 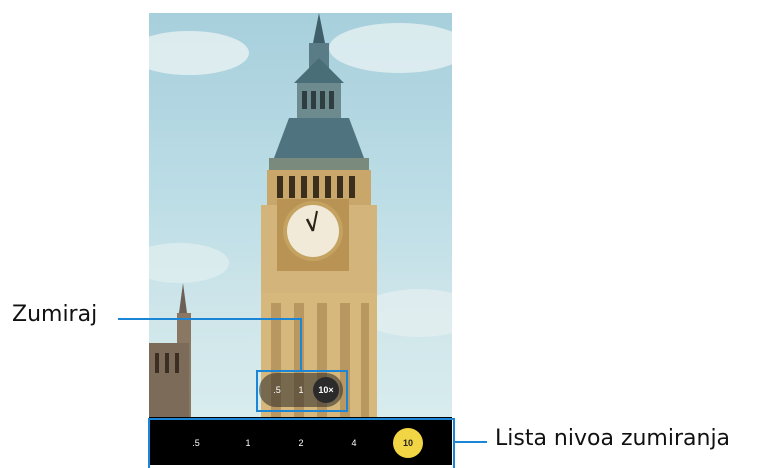 What do you see at coordinates (301, 443) in the screenshot?
I see `zoom-list-highlight-box` at bounding box center [301, 443].